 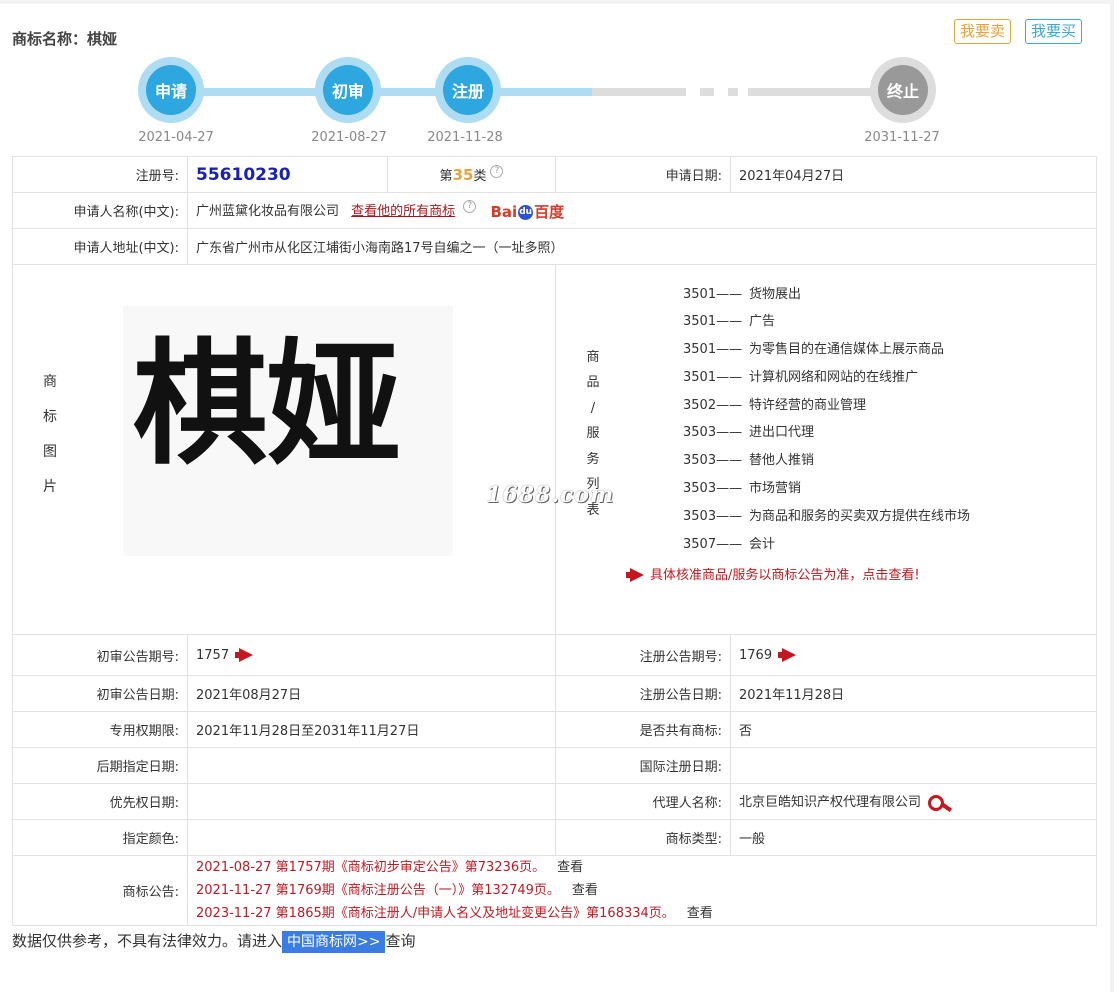 What do you see at coordinates (504, 211) in the screenshot?
I see `baidu-text: Bai` at bounding box center [504, 211].